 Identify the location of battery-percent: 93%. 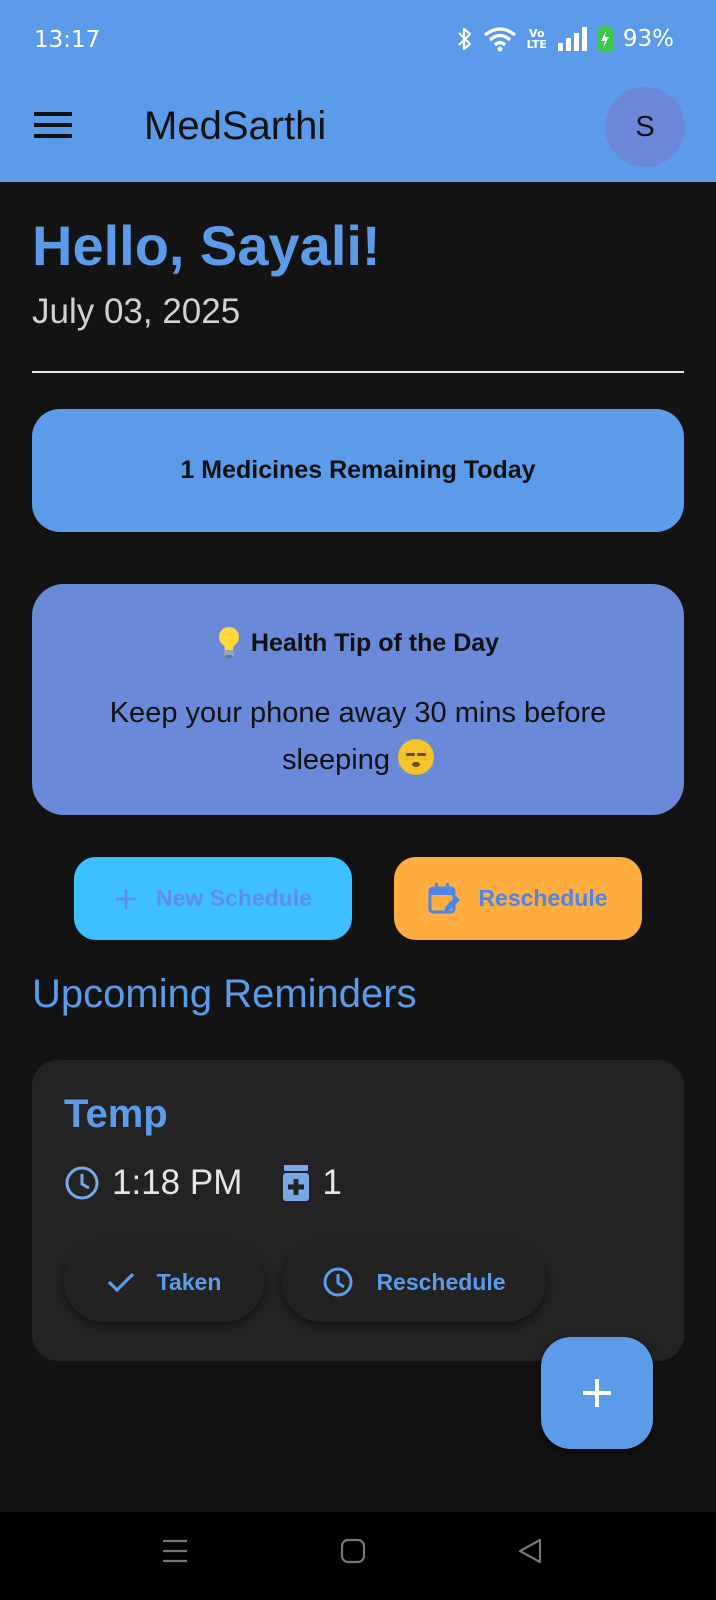
(648, 39).